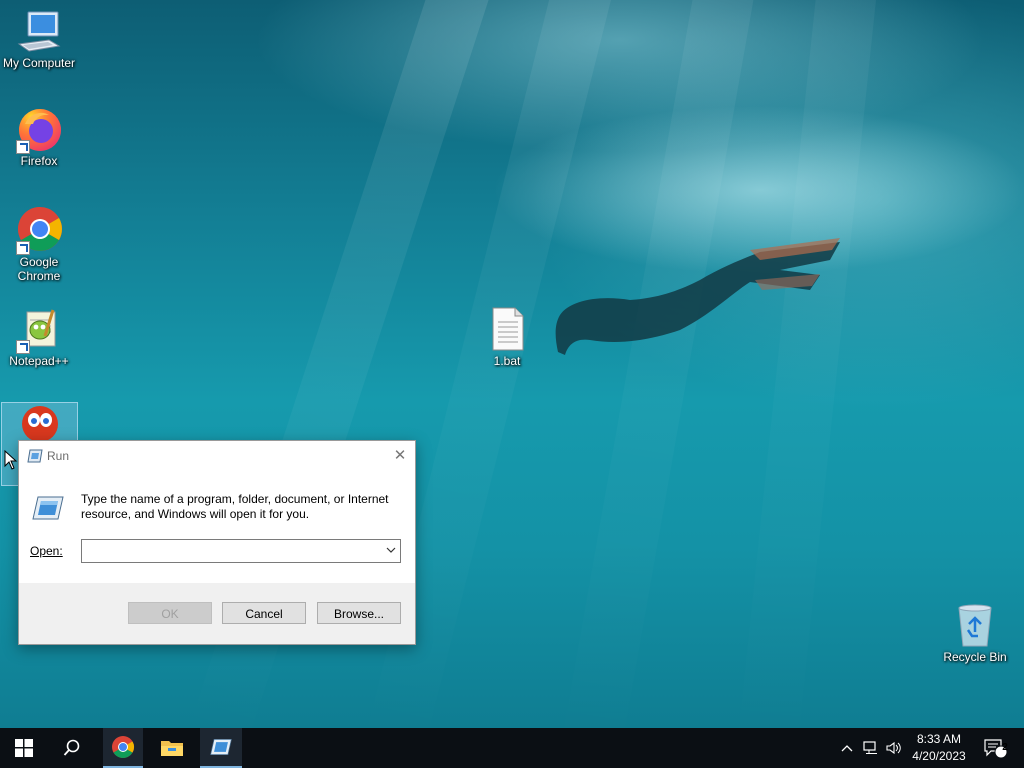 The height and width of the screenshot is (768, 1024). I want to click on clock-time: 8:33 AM, so click(939, 739).